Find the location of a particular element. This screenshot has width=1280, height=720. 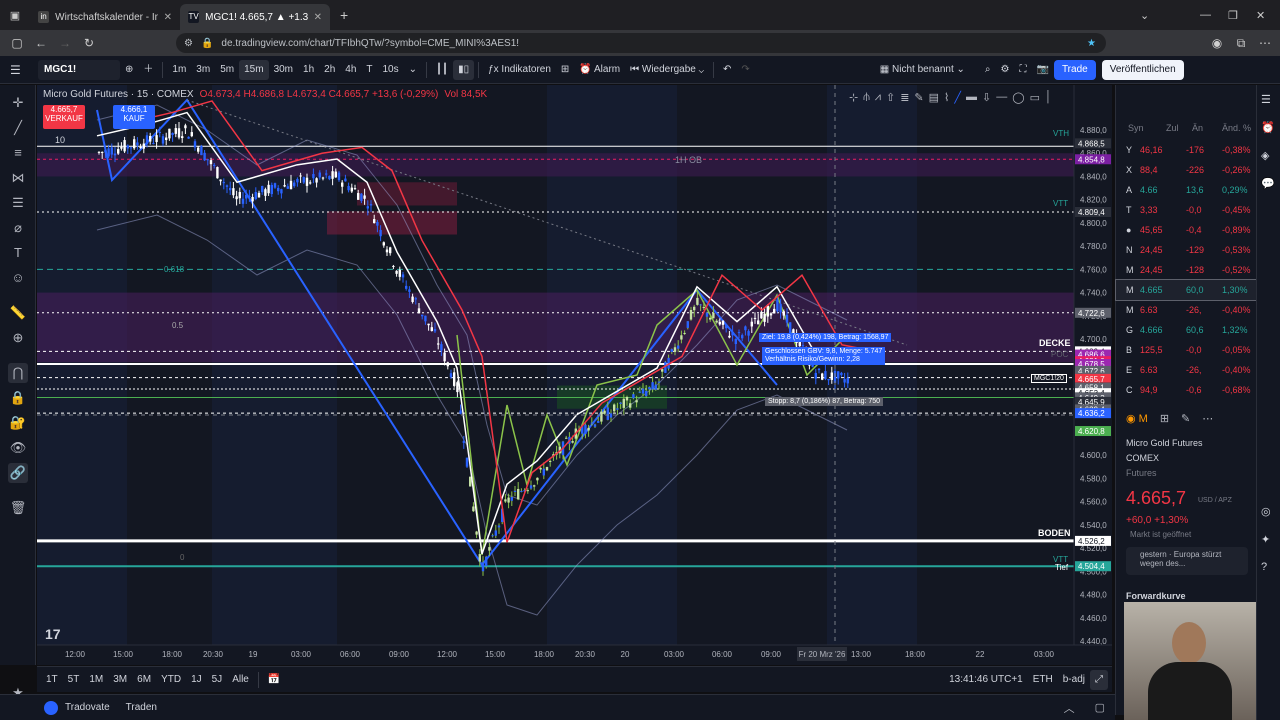

session-toggle: ETH is located at coordinates (1043, 680).